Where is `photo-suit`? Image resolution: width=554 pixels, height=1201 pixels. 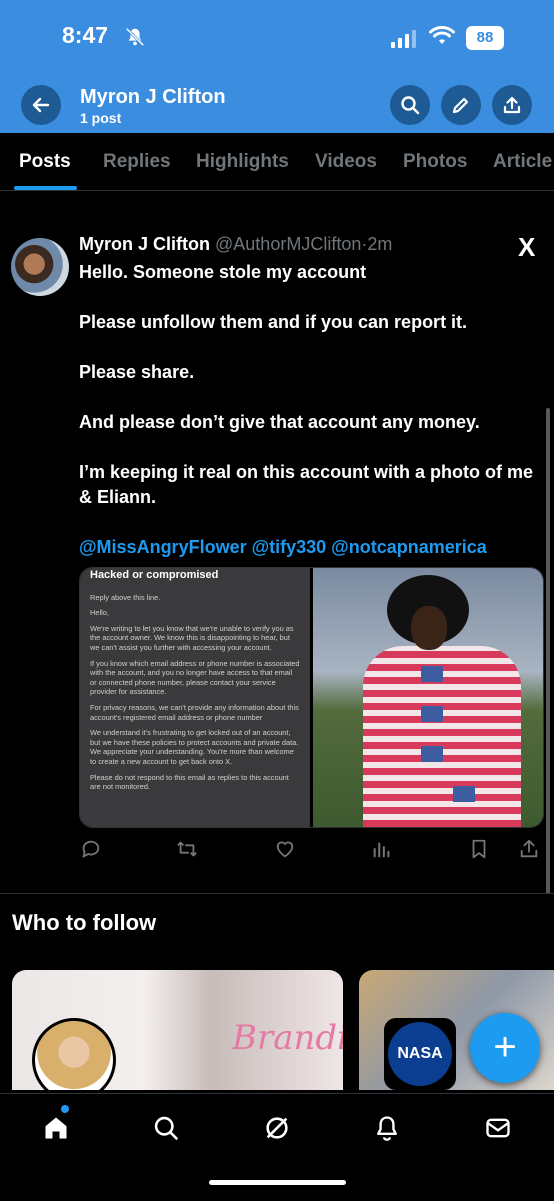 photo-suit is located at coordinates (442, 736).